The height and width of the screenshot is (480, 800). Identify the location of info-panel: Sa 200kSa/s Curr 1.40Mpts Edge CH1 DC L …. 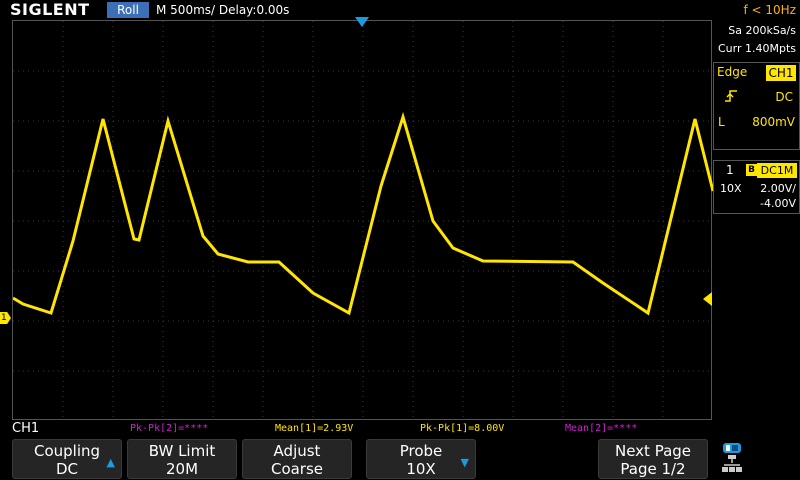
(756, 220).